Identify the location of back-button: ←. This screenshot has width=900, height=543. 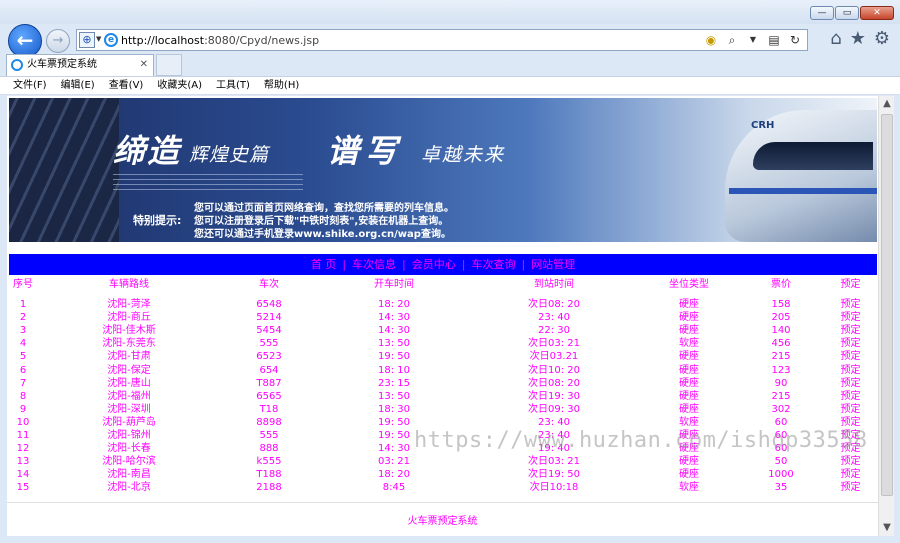
(25, 41).